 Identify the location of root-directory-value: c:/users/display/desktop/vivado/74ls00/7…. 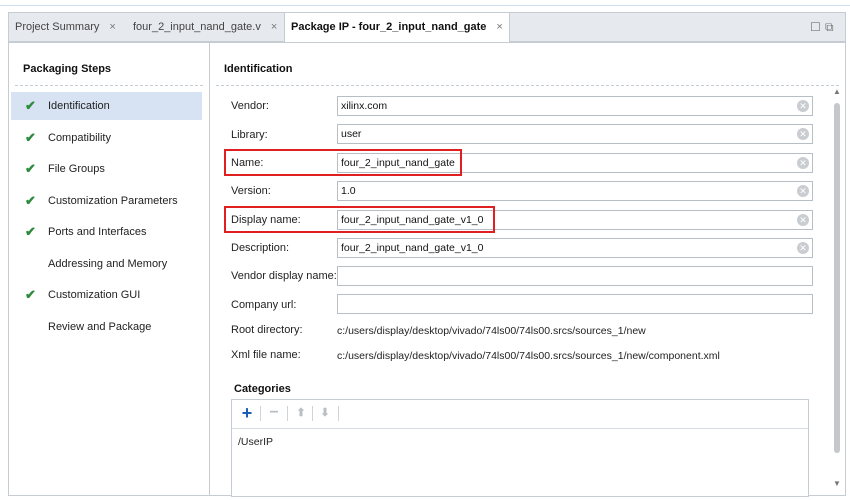
(491, 331).